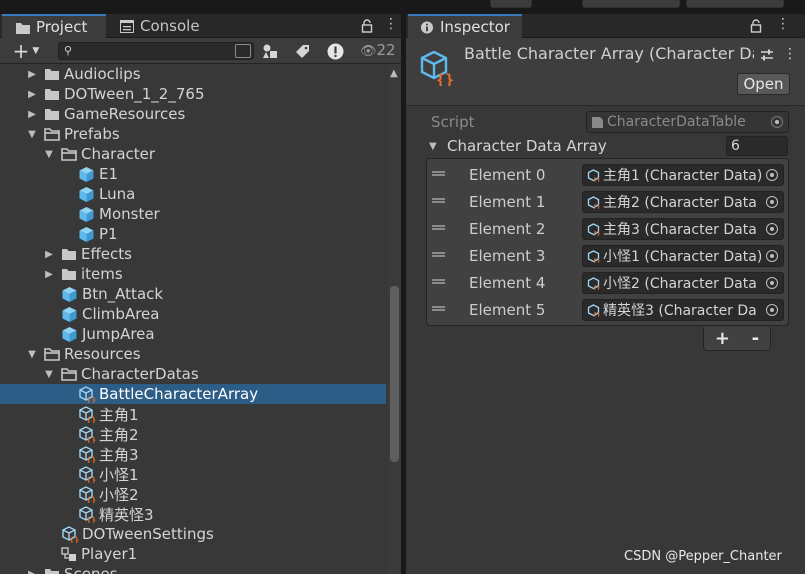  I want to click on tree-item: {} 主角2, so click(193, 434).